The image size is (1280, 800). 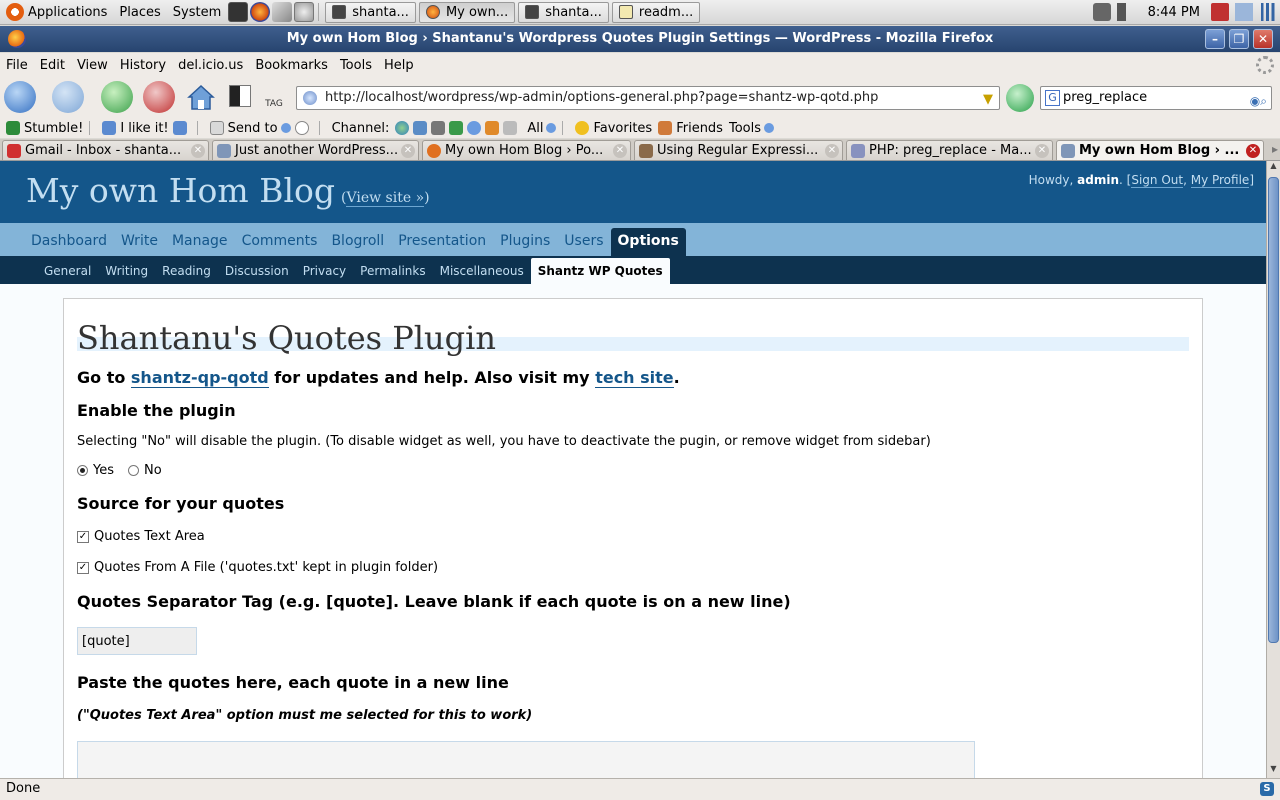 I want to click on menu-view: View, so click(x=92, y=65).